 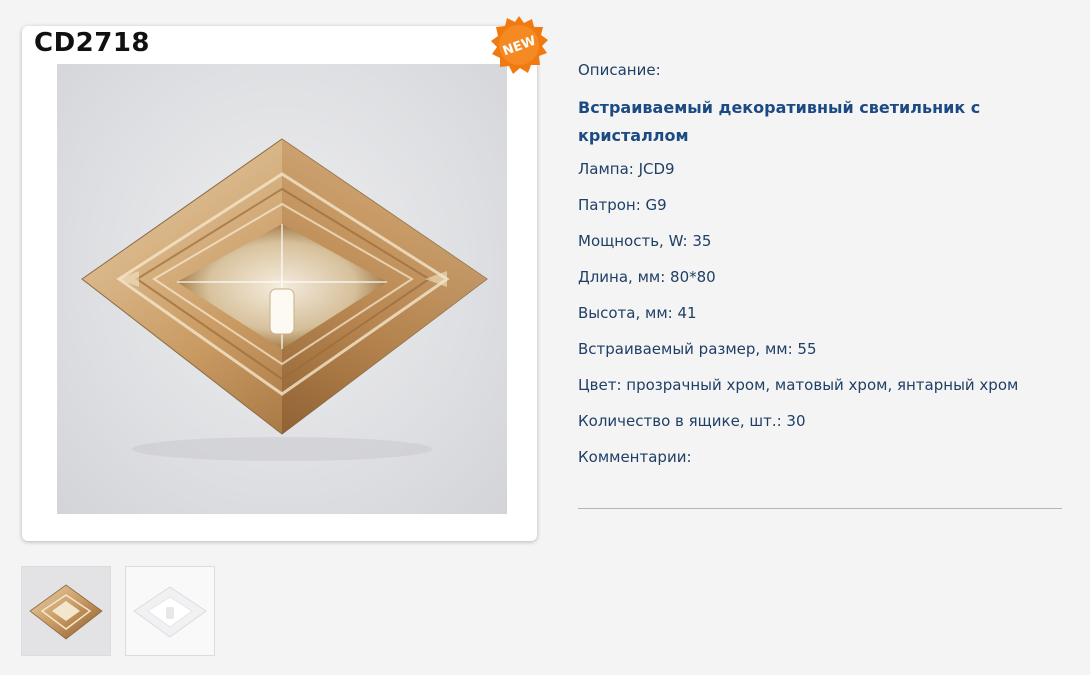 I want to click on details-divider, so click(x=820, y=508).